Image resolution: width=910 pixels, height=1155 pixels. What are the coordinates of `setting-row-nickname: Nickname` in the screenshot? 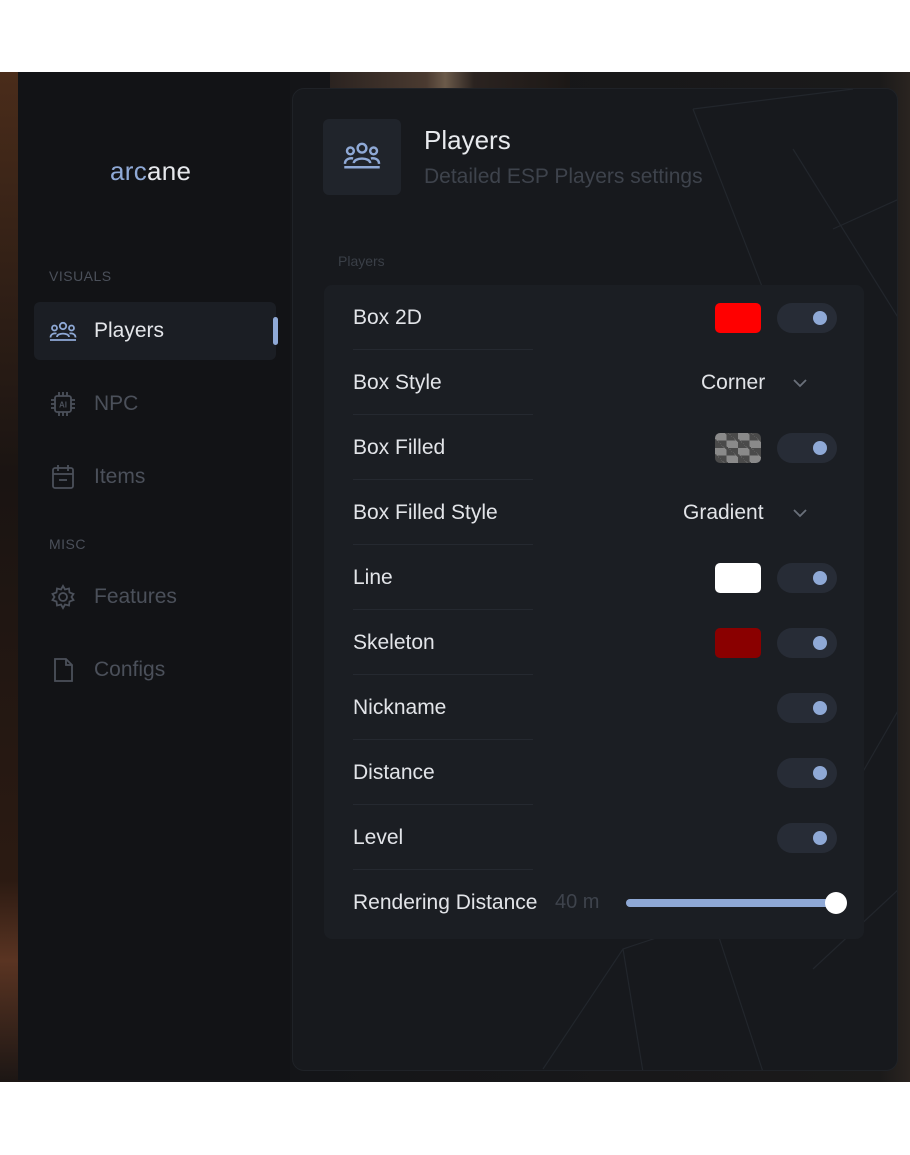 It's located at (594, 707).